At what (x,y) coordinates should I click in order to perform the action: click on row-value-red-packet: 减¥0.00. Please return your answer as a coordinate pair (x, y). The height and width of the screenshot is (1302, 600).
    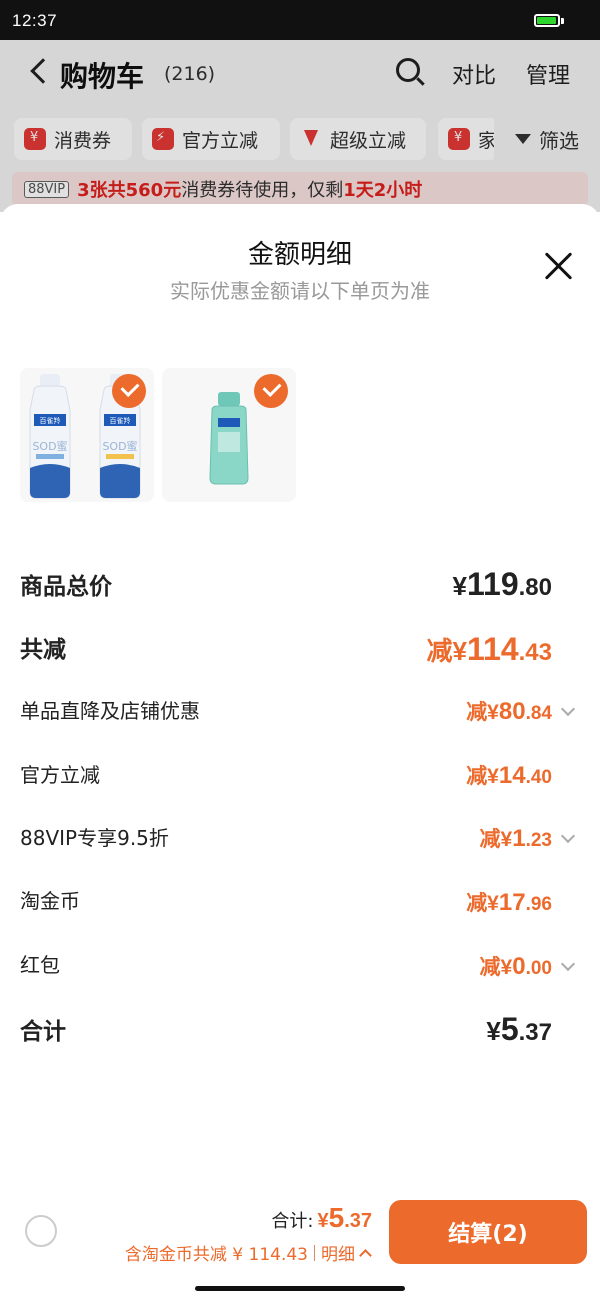
    Looking at the image, I should click on (516, 966).